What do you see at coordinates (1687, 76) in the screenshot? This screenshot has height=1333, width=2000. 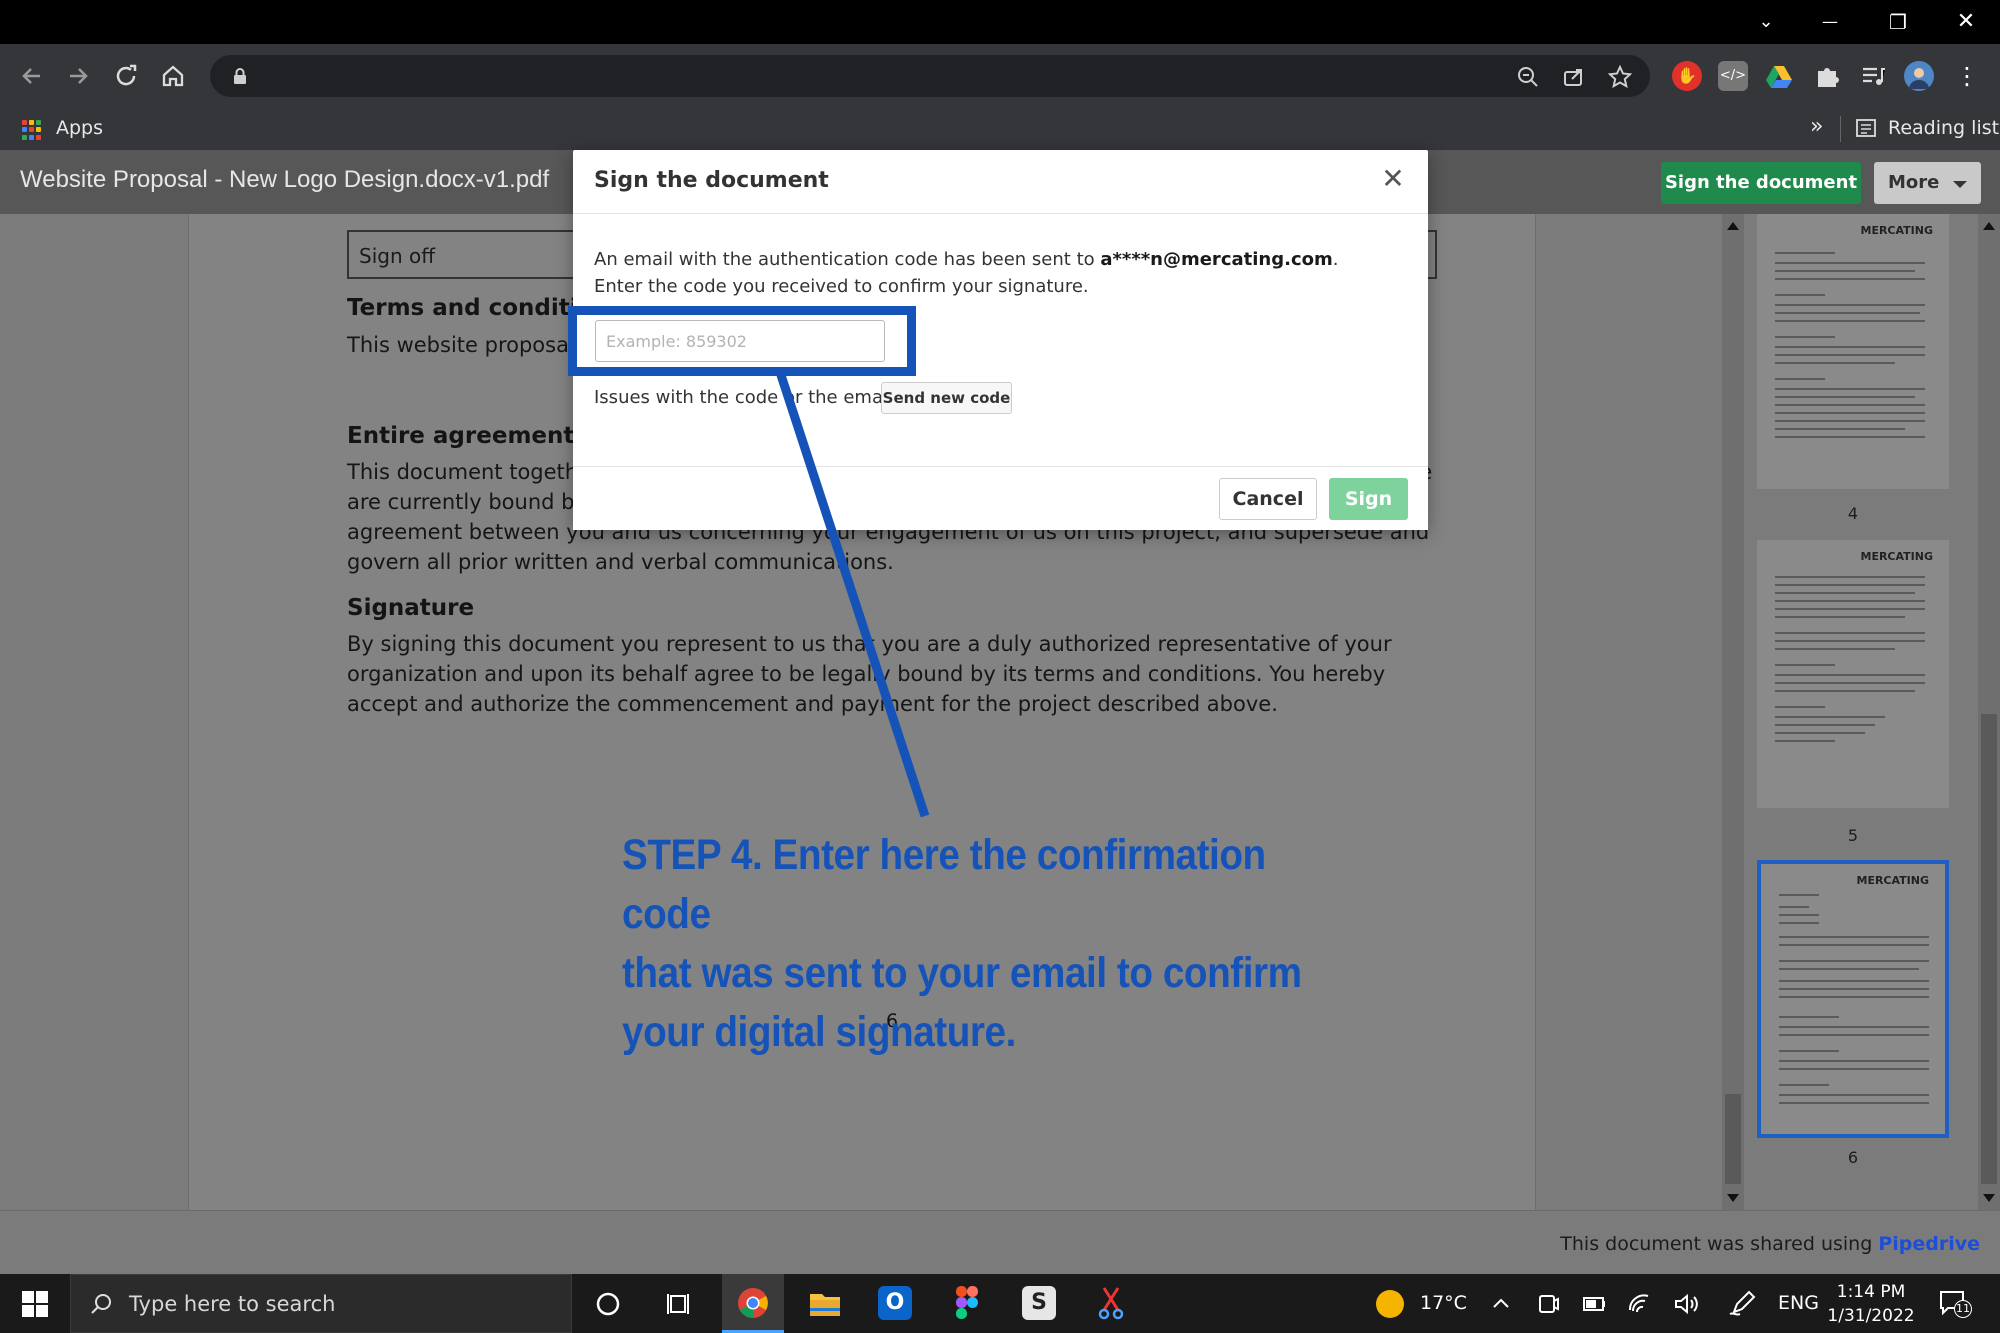 I see `adblock-extension-icon: ✋` at bounding box center [1687, 76].